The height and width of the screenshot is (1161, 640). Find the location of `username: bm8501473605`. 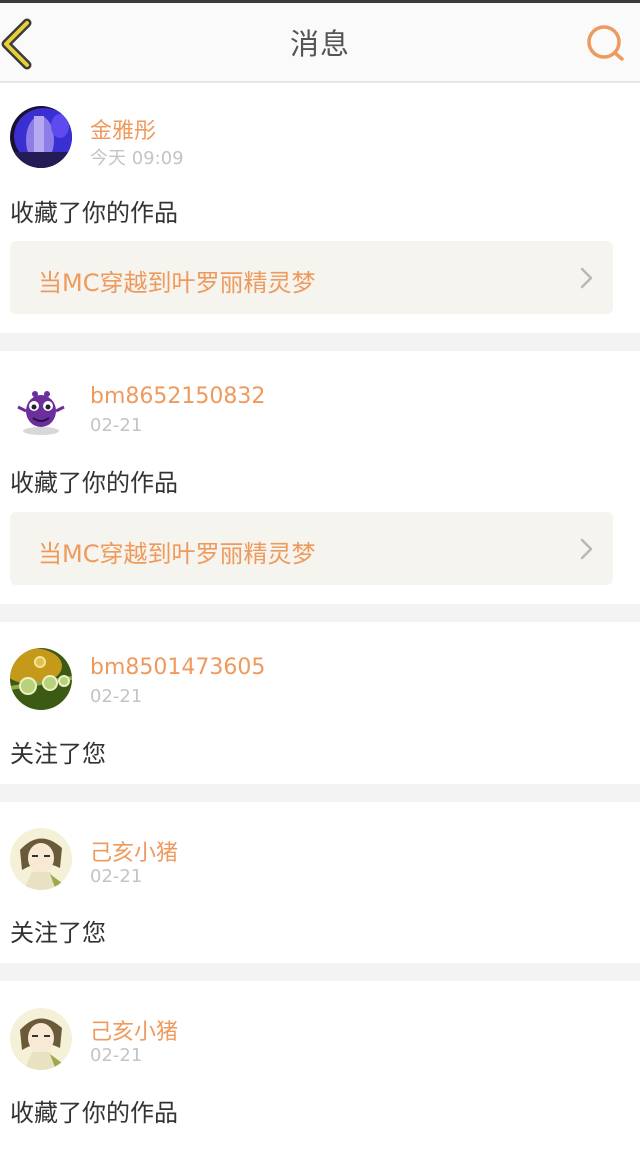

username: bm8501473605 is located at coordinates (177, 667).